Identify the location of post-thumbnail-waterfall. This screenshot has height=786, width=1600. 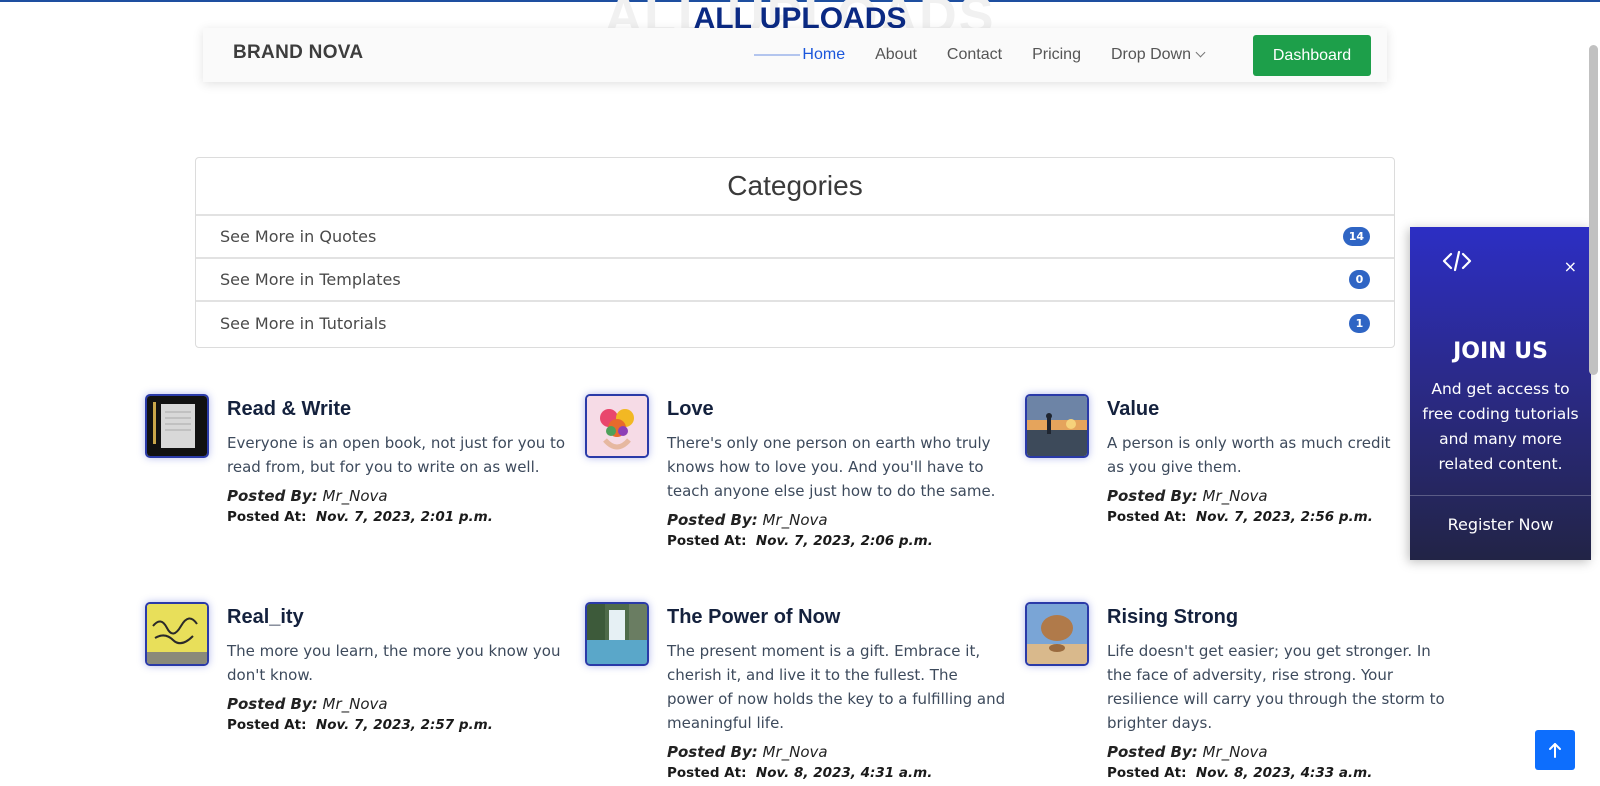
(617, 634).